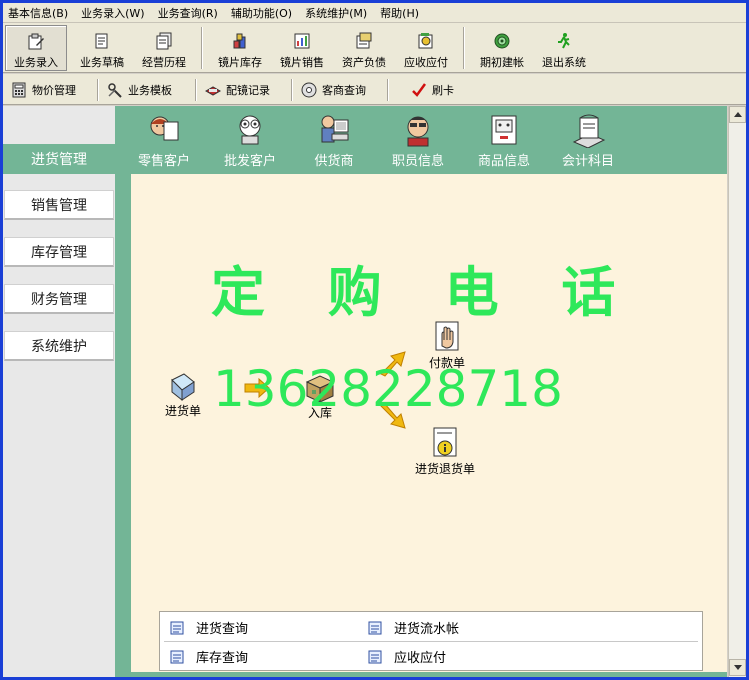 The width and height of the screenshot is (749, 680). I want to click on menu-aux-functions: 辅助功能(O), so click(263, 13).